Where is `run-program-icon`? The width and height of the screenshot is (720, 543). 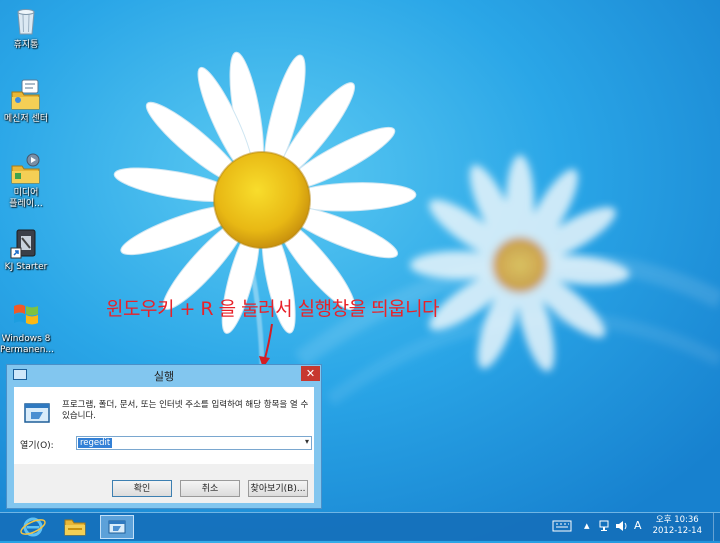
run-program-icon is located at coordinates (37, 413).